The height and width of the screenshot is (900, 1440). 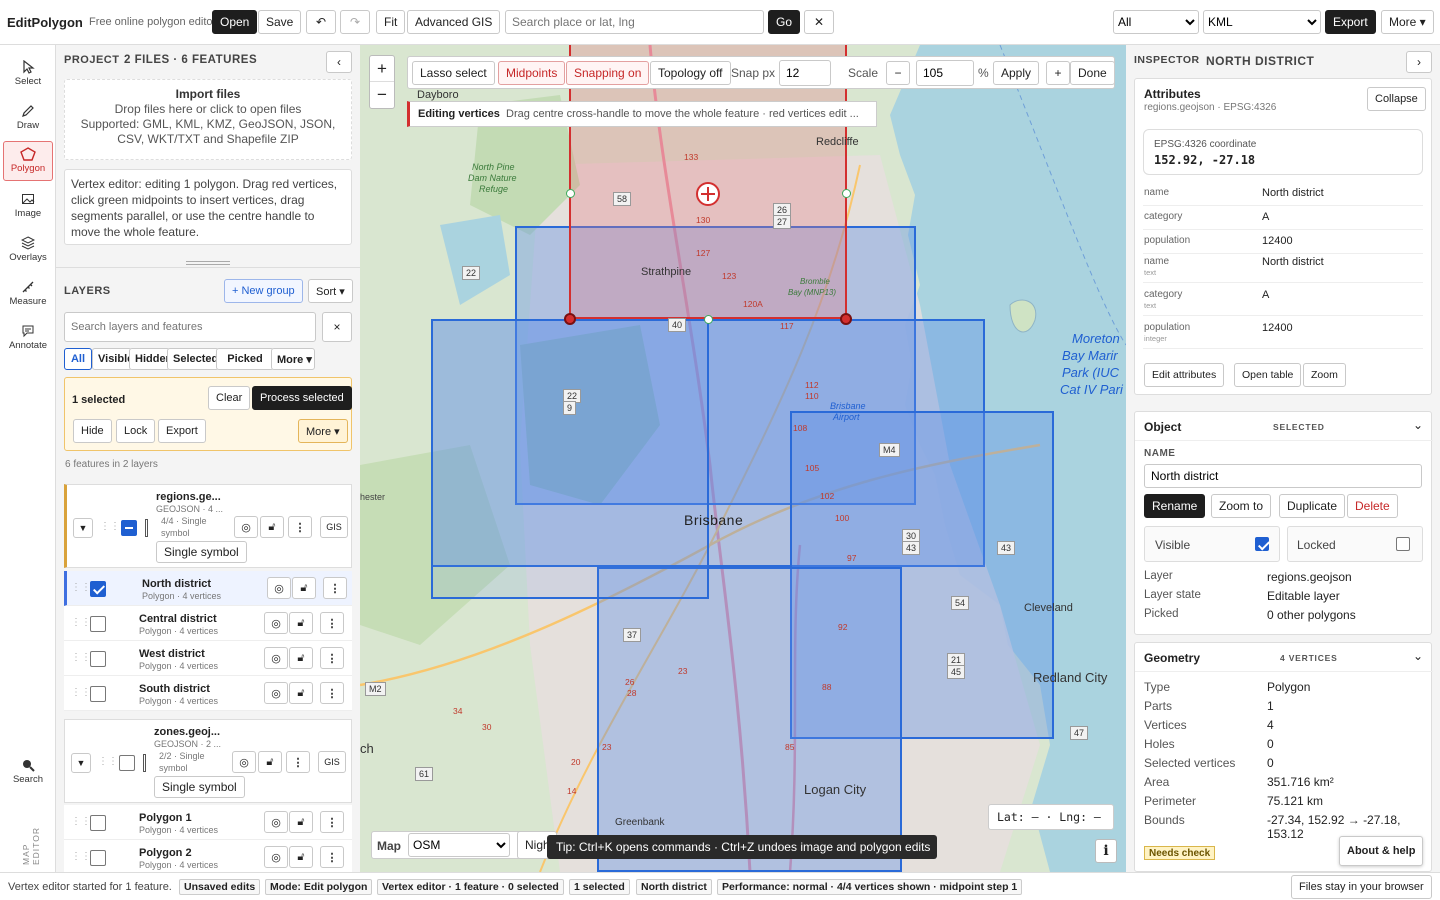 I want to click on undo-button: ↶, so click(x=321, y=22).